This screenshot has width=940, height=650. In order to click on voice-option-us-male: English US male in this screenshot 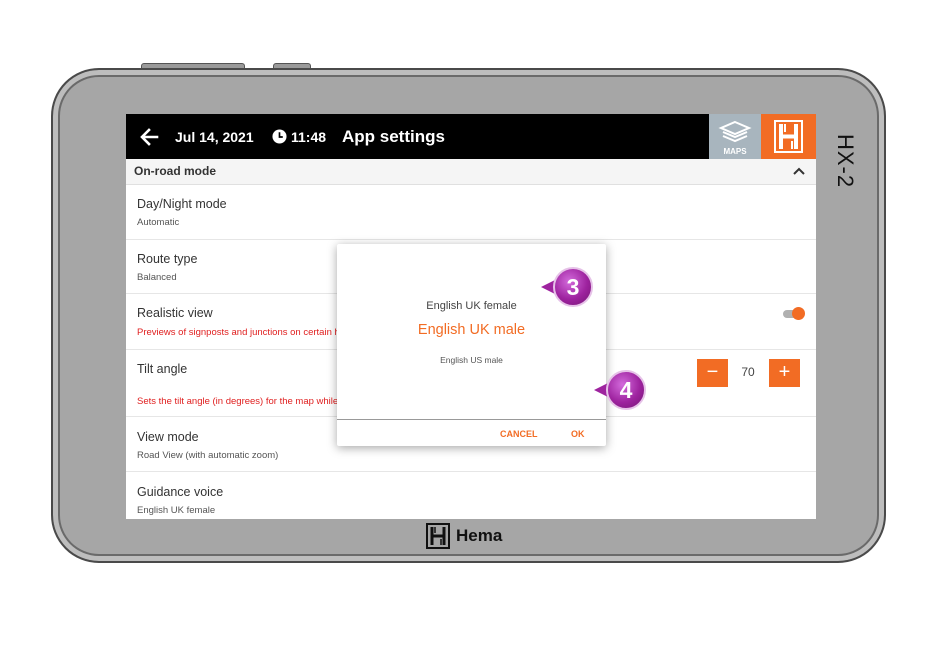, I will do `click(471, 360)`.